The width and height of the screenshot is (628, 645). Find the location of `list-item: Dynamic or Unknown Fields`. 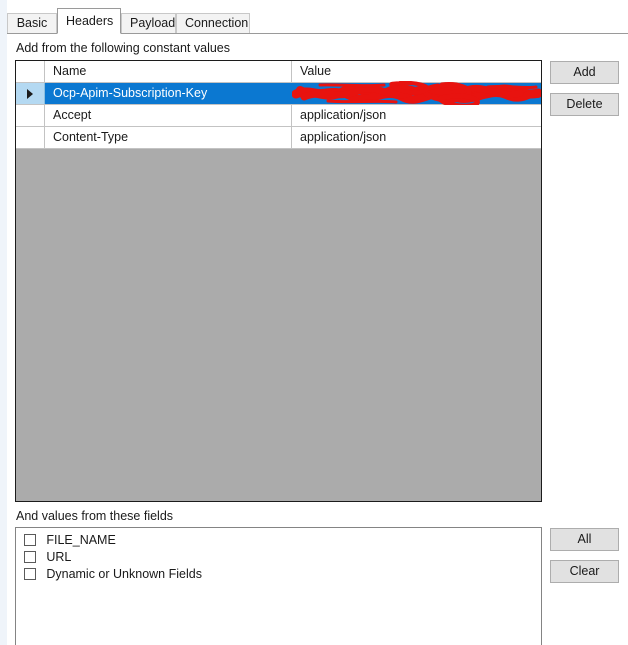

list-item: Dynamic or Unknown Fields is located at coordinates (113, 574).